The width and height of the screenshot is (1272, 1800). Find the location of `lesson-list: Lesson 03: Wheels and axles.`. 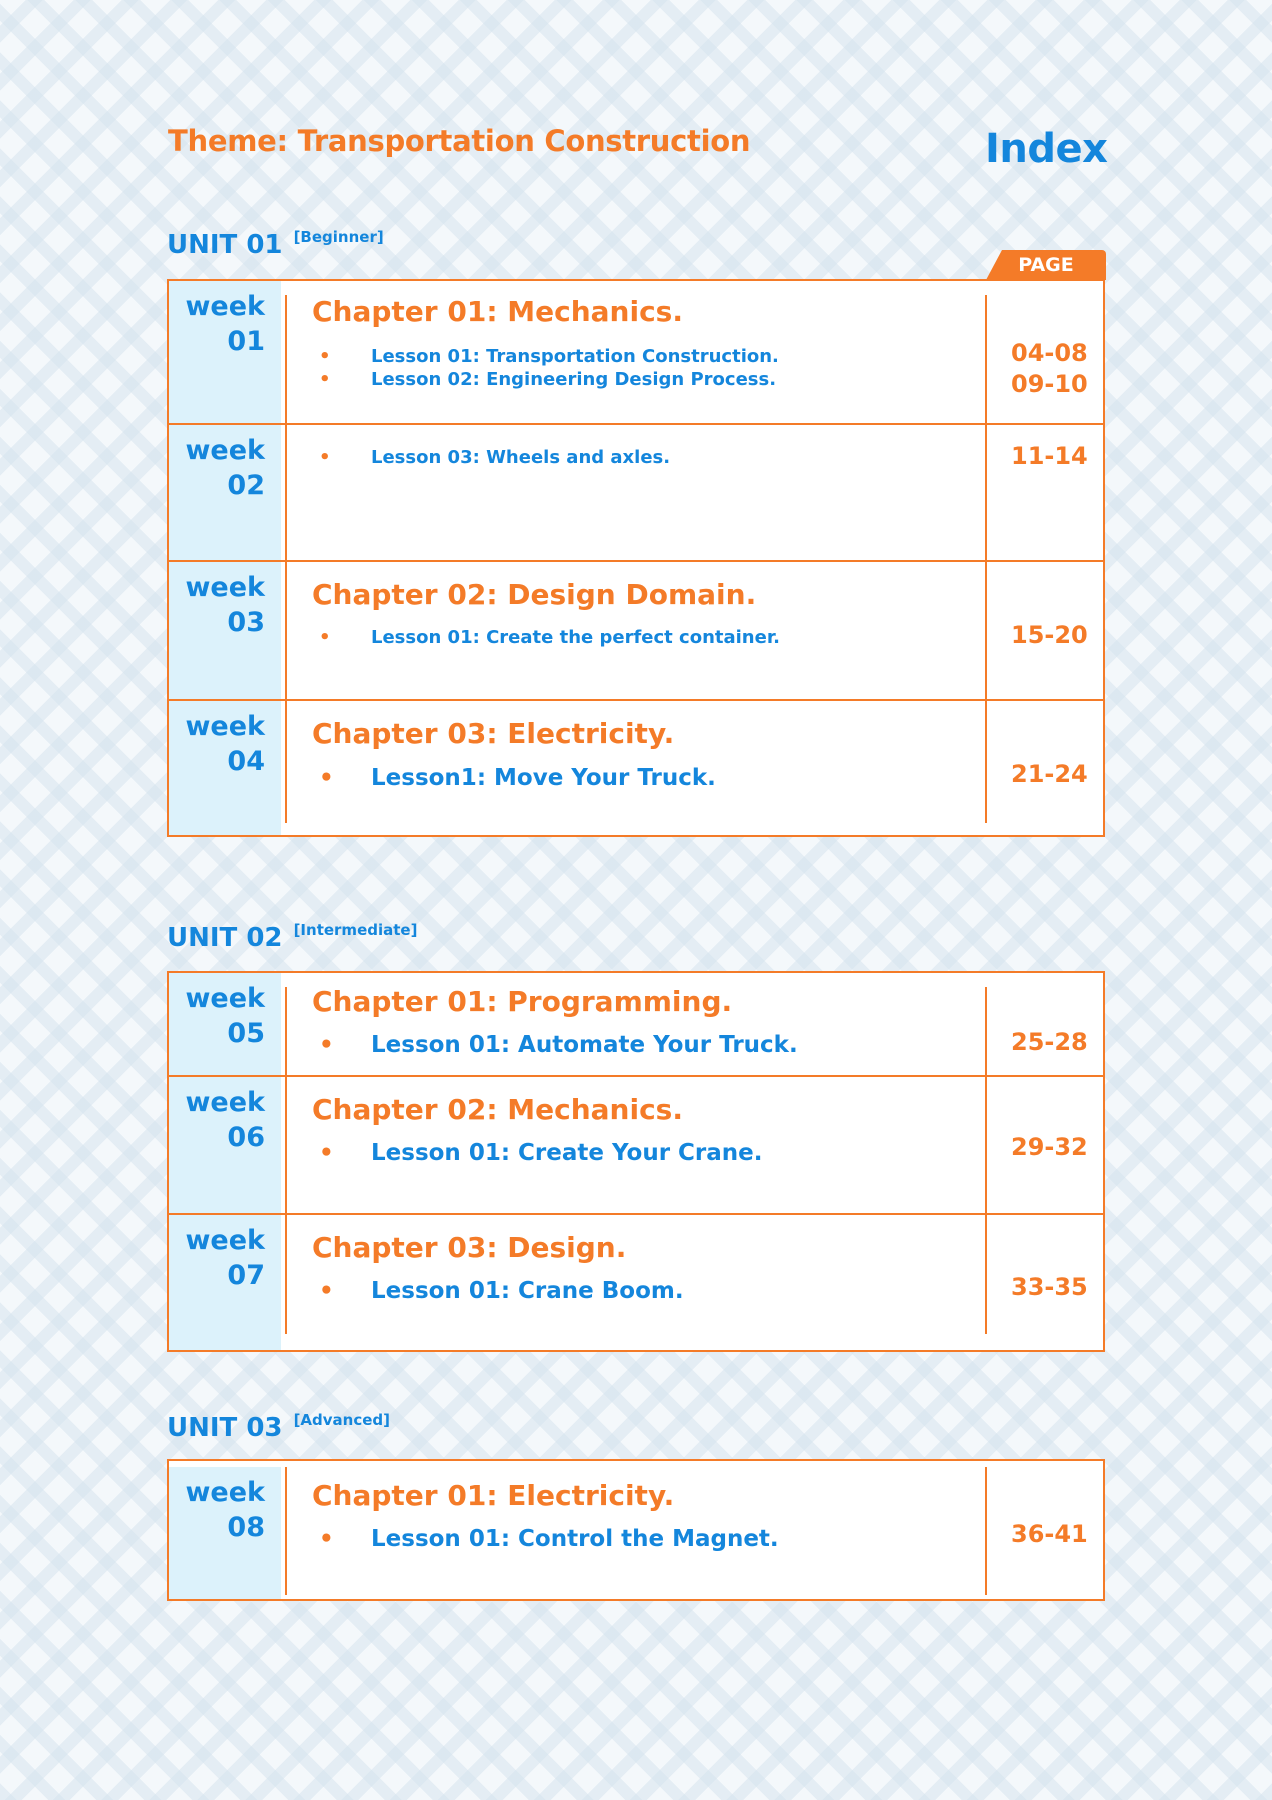

lesson-list: Lesson 03: Wheels and axles. is located at coordinates (494, 457).